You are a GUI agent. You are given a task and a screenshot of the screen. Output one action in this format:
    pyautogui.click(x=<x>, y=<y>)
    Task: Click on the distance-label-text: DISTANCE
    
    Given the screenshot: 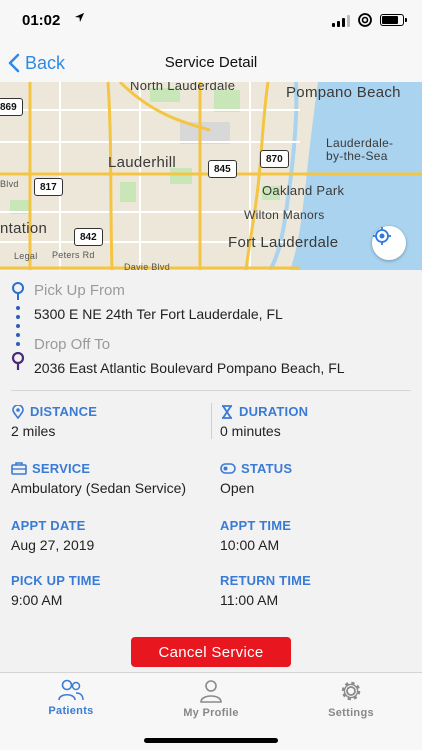 What is the action you would take?
    pyautogui.click(x=64, y=411)
    